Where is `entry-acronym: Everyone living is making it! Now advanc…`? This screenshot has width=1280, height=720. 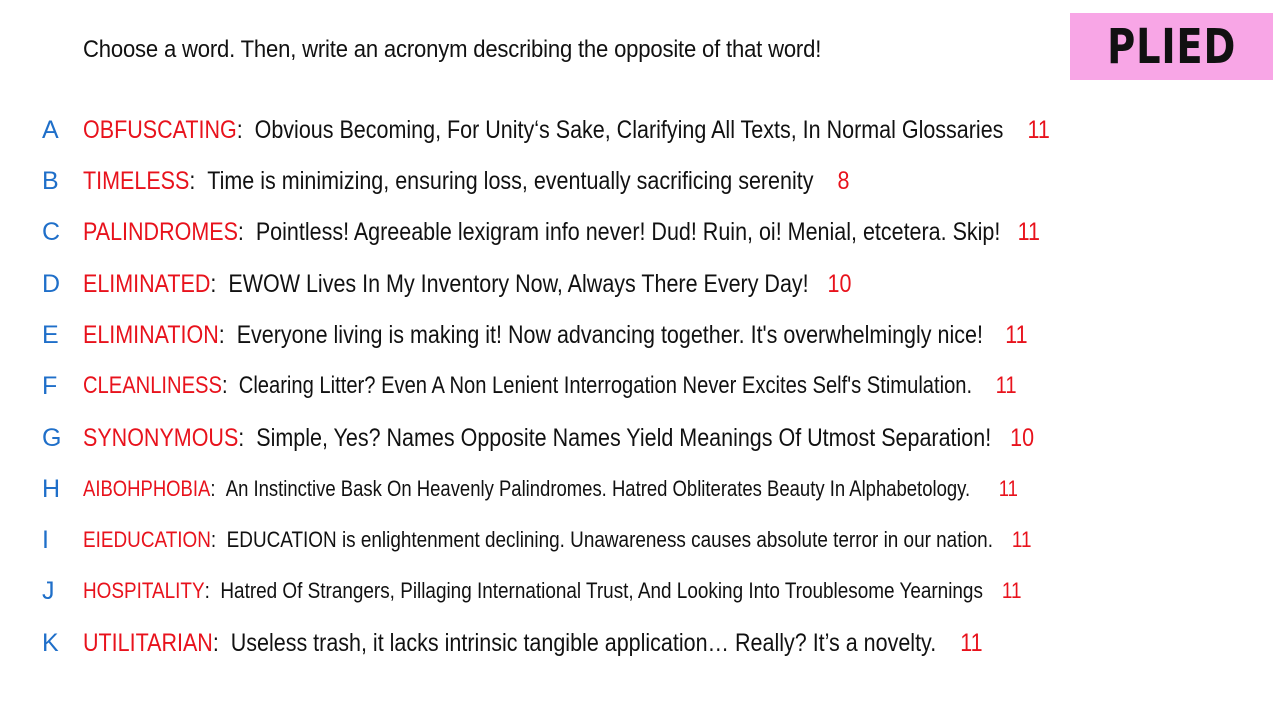
entry-acronym: Everyone living is making it! Now advanc… is located at coordinates (609, 334).